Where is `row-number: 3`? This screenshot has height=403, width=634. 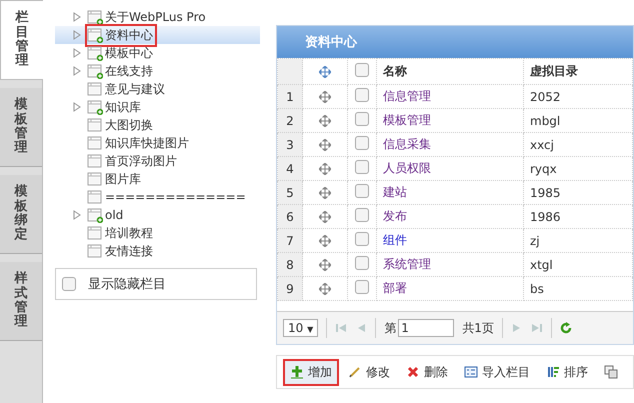 row-number: 3 is located at coordinates (290, 144).